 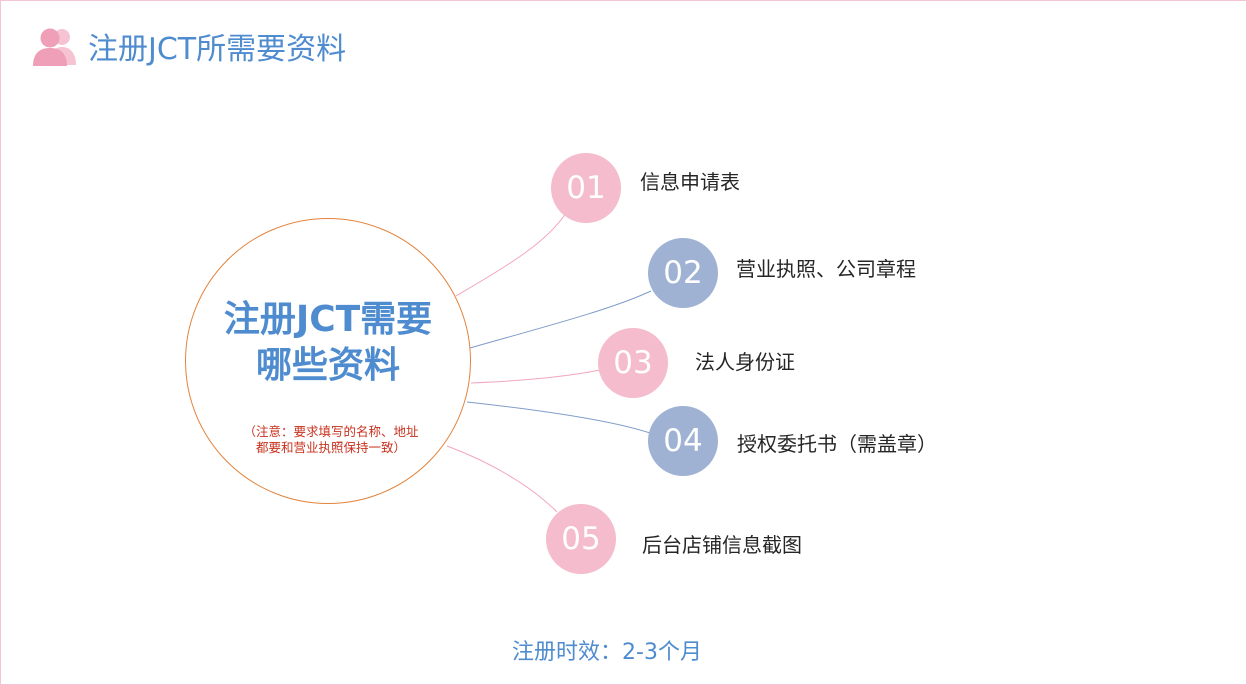 What do you see at coordinates (722, 545) in the screenshot?
I see `item-label-05: 后台店铺信息截图` at bounding box center [722, 545].